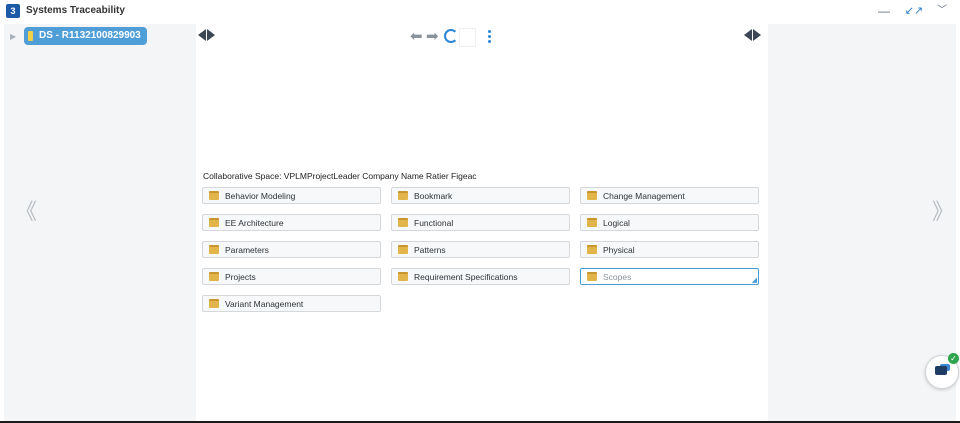 Image resolution: width=960 pixels, height=423 pixels. Describe the element at coordinates (482, 37) in the screenshot. I see `toolbar: ⬅ ➡` at that location.